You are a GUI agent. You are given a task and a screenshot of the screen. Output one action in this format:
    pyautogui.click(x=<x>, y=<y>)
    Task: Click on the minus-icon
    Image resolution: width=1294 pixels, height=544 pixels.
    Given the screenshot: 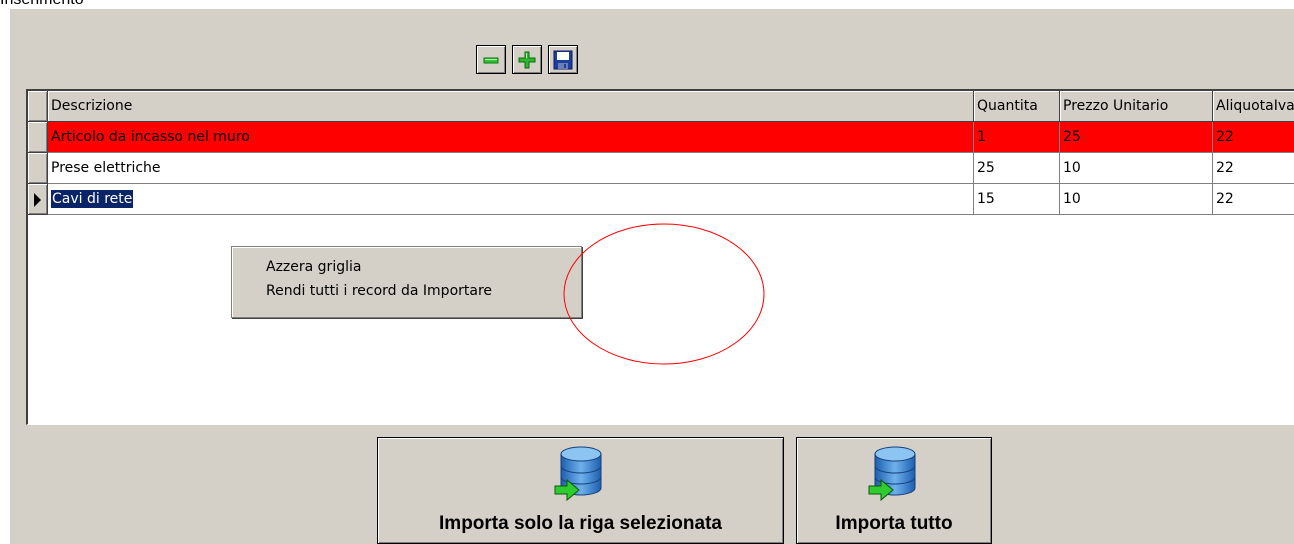 What is the action you would take?
    pyautogui.click(x=491, y=60)
    